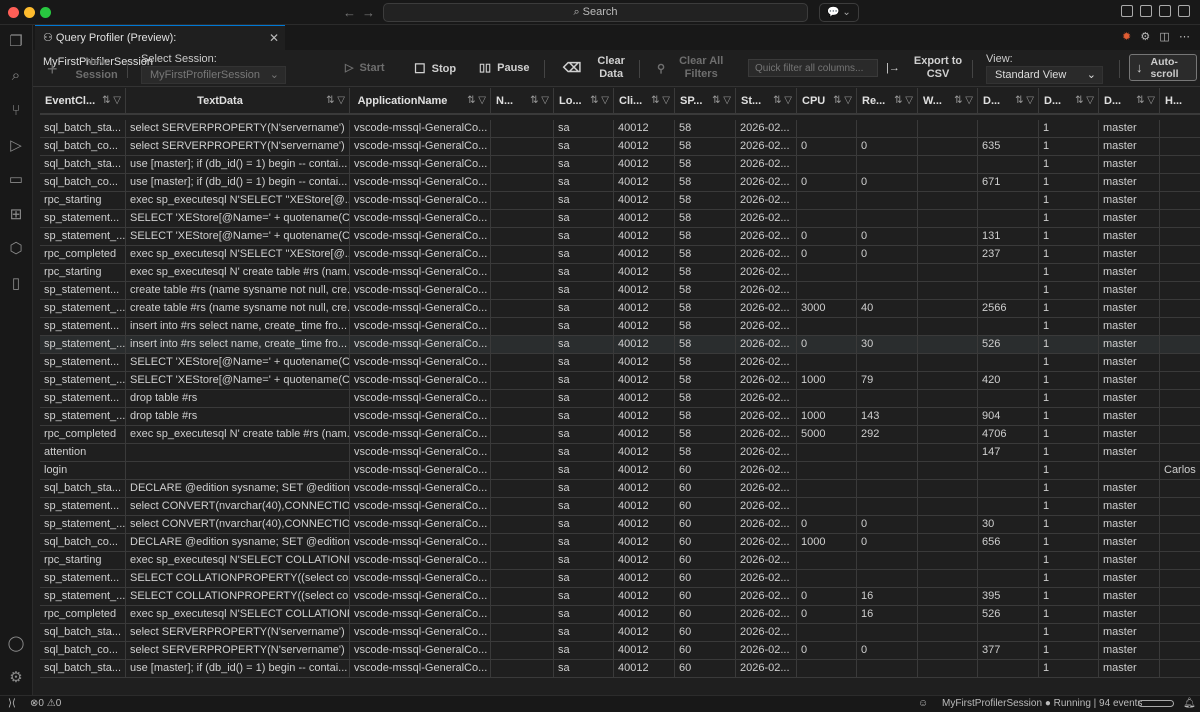  I want to click on chat-button: 💬 ⌄, so click(839, 12).